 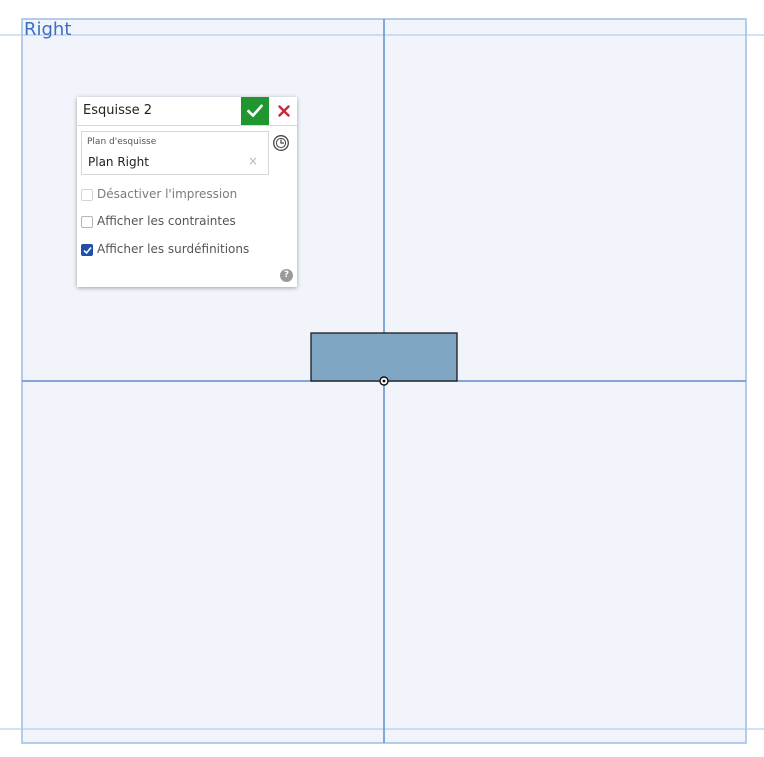 I want to click on dialog-header: Esquisse 2, so click(x=187, y=111).